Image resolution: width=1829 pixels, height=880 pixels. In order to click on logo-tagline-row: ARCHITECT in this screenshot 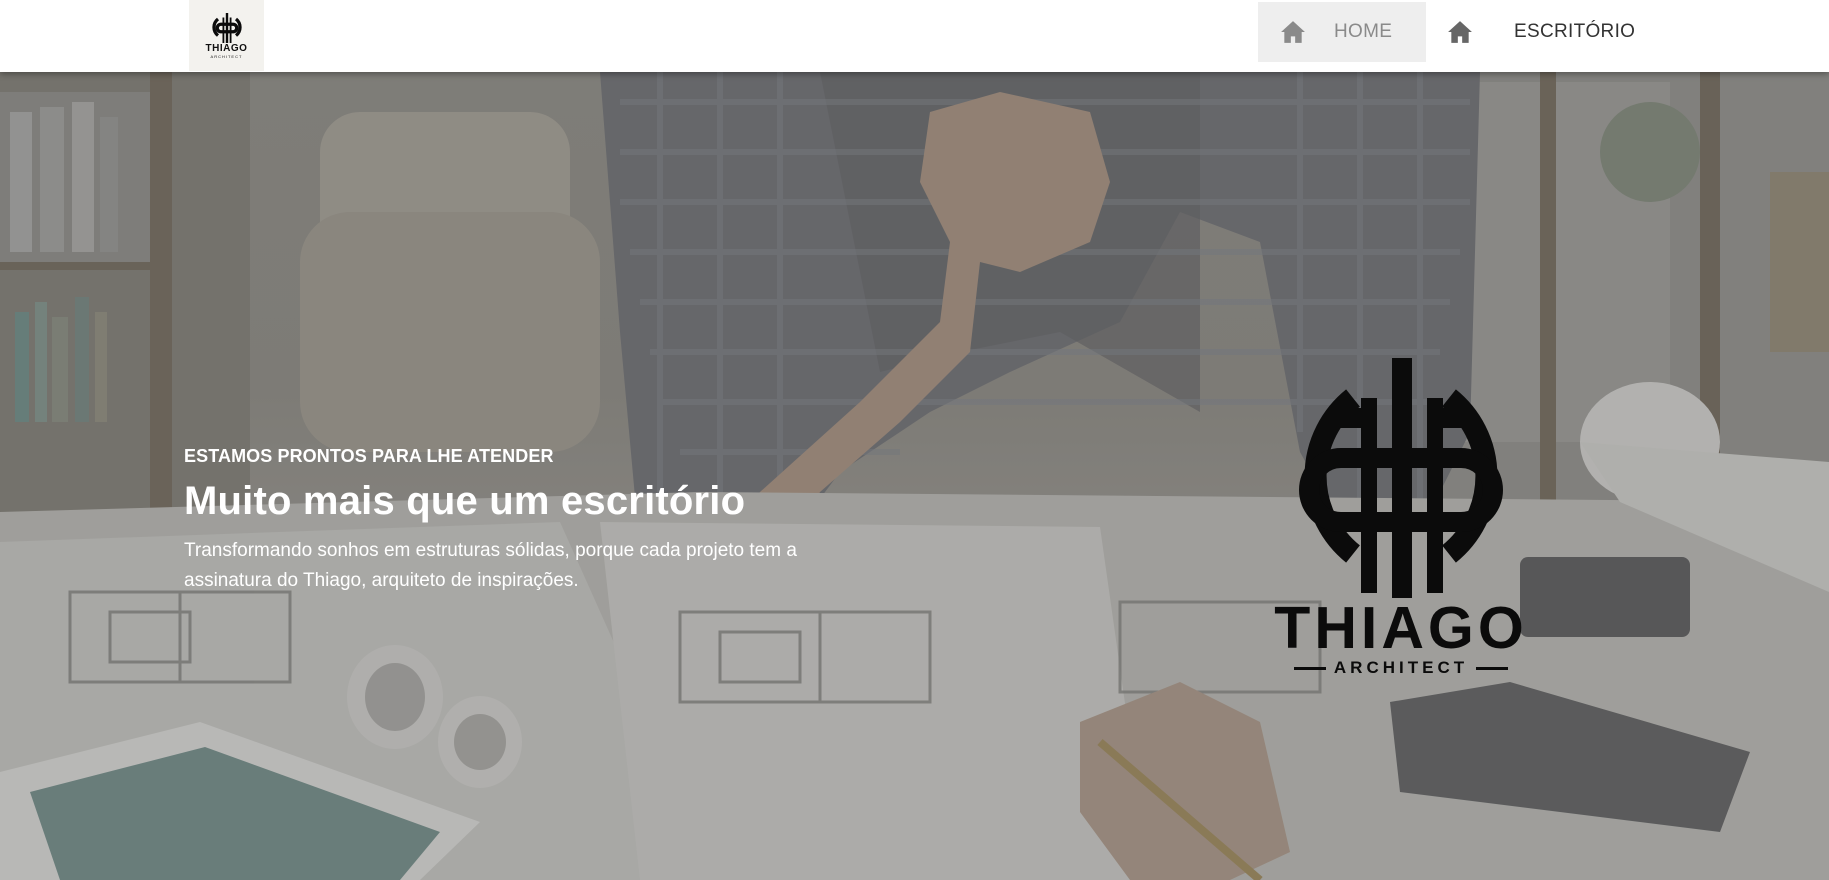, I will do `click(1401, 668)`.